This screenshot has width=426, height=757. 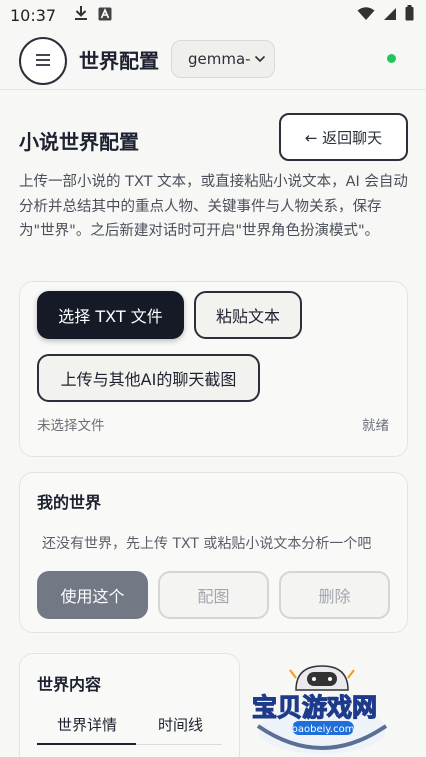 I want to click on status-right, so click(x=385, y=15).